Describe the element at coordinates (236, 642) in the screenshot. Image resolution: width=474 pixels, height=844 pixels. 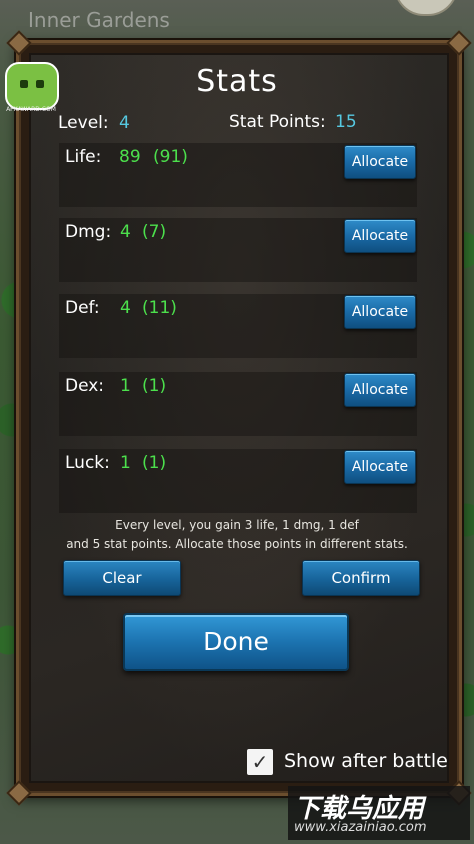
I see `done-button: Done` at that location.